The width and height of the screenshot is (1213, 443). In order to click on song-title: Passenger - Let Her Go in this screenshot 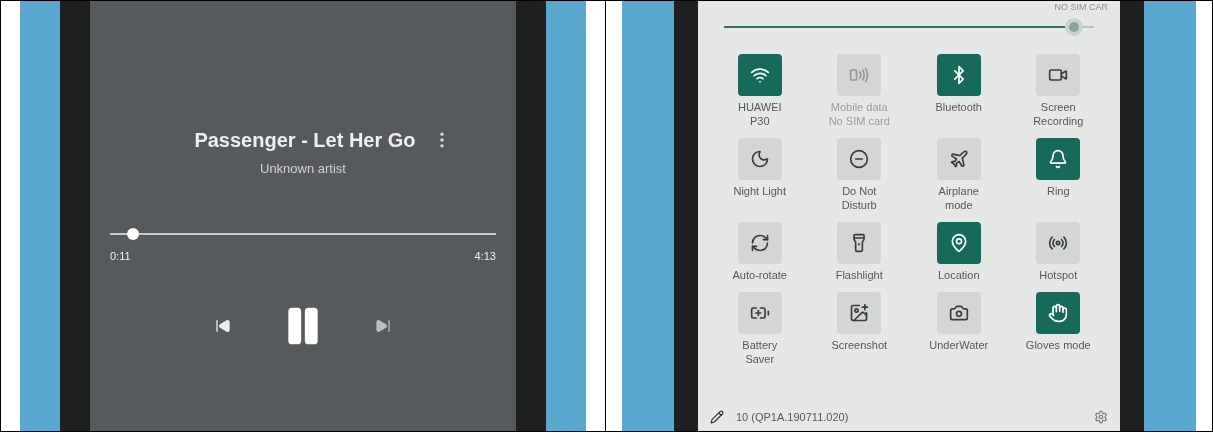, I will do `click(305, 140)`.